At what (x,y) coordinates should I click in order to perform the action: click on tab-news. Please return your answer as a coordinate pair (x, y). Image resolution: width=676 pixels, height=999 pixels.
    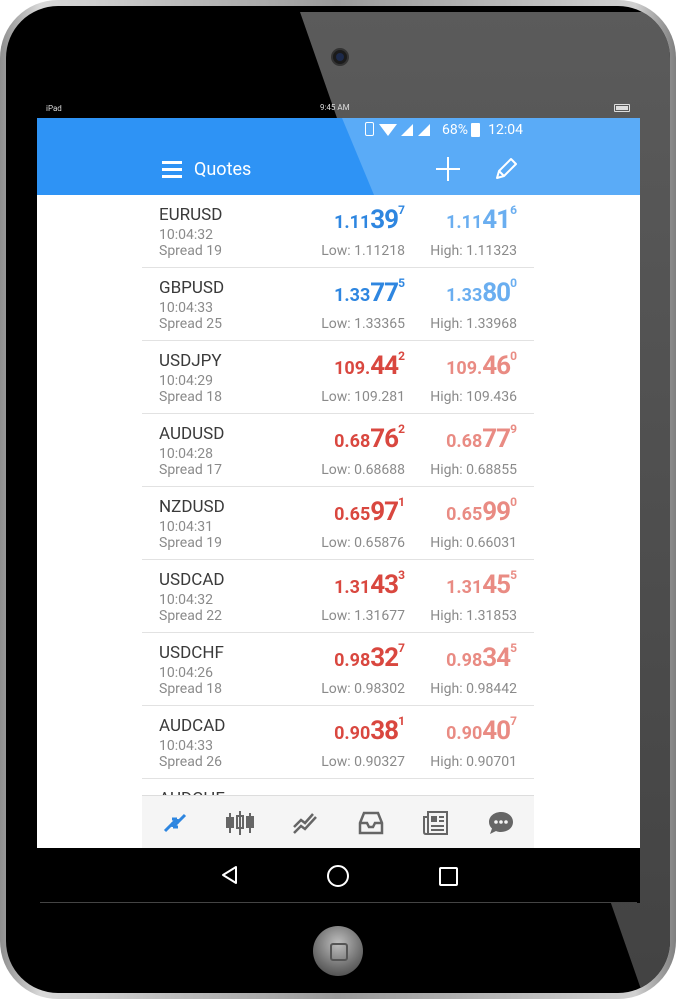
    Looking at the image, I should click on (436, 823).